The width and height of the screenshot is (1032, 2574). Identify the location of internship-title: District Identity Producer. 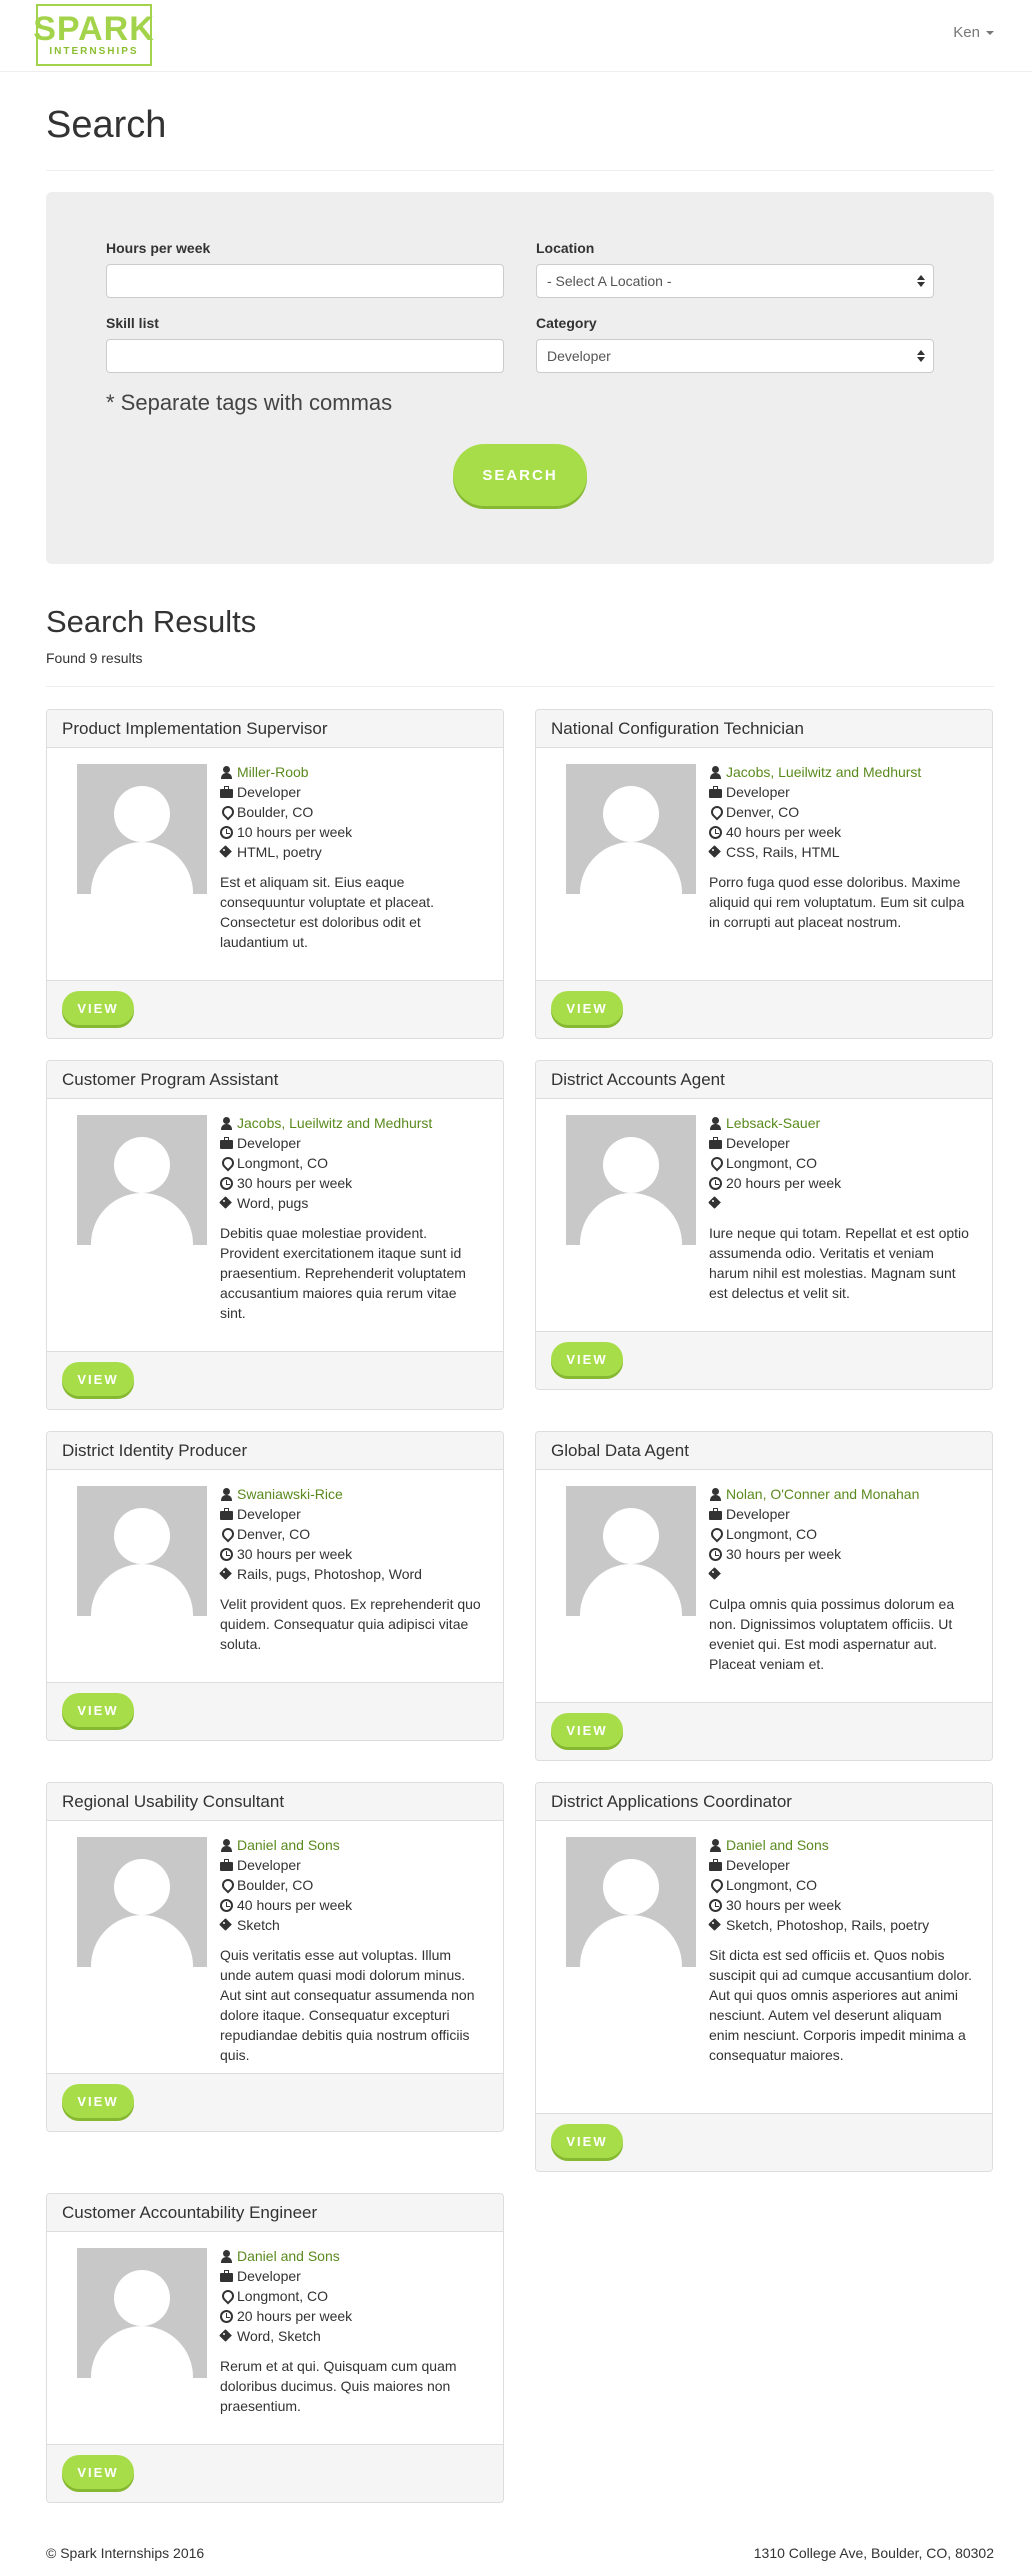
(155, 1450).